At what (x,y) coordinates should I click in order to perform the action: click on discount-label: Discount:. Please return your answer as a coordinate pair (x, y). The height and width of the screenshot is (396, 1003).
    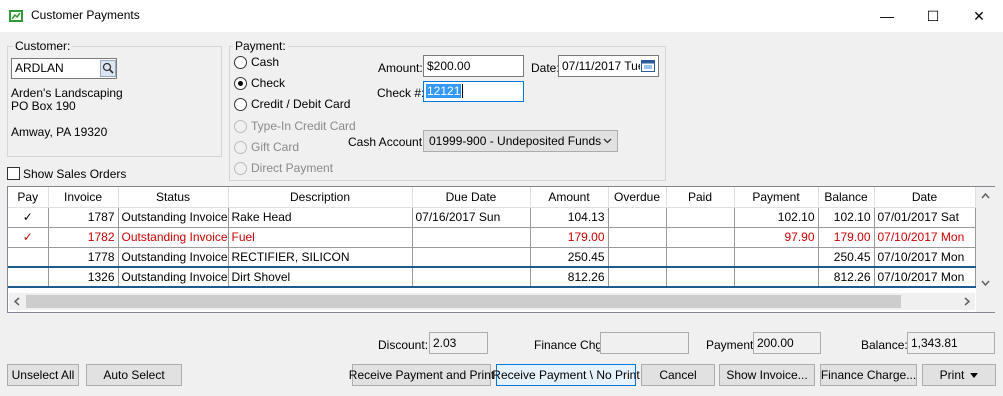
    Looking at the image, I should click on (403, 345).